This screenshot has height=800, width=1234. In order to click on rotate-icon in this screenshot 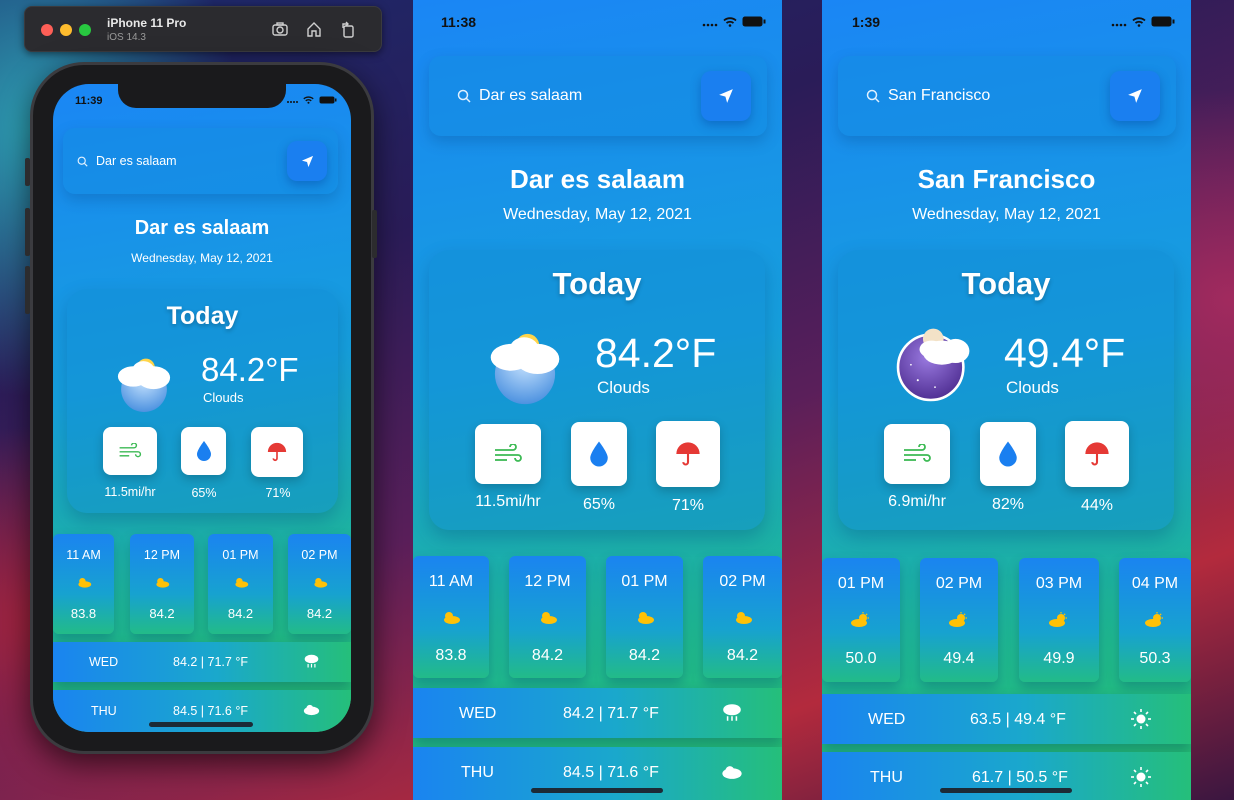, I will do `click(348, 29)`.